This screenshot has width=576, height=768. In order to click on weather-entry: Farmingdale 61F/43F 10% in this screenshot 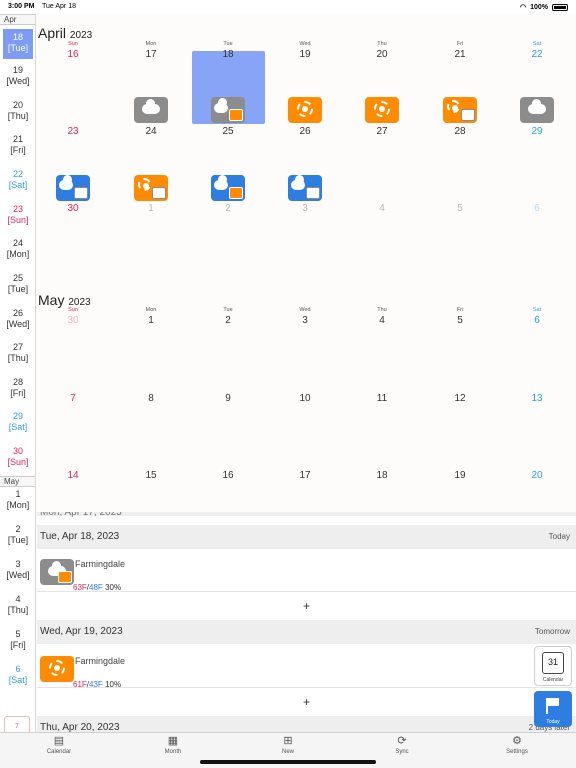, I will do `click(306, 669)`.